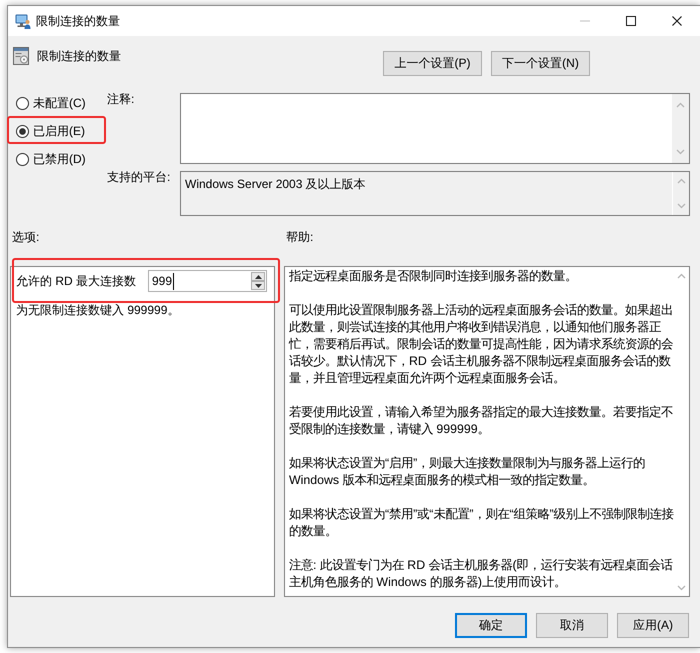  Describe the element at coordinates (481, 344) in the screenshot. I see `help-paragraph: 可以使用此设置限制服务器上活动的远程桌面服务会话的数量。如果超出此数量，则尝试连接的其他用户将收到错误消息，以通知他们服务器正忙，需要稍后再试。限制会话的数量可提高性能，因为请求系统资源的会话较少。默认情况下，RD 会话主机服务器不限制远程桌面服务会话的数量，并且管理远程桌面允许两个远程桌面服务会话。` at that location.